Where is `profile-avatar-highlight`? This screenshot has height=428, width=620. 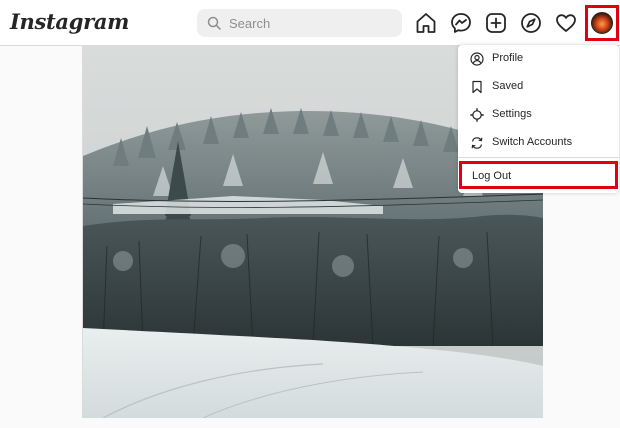
profile-avatar-highlight is located at coordinates (602, 23).